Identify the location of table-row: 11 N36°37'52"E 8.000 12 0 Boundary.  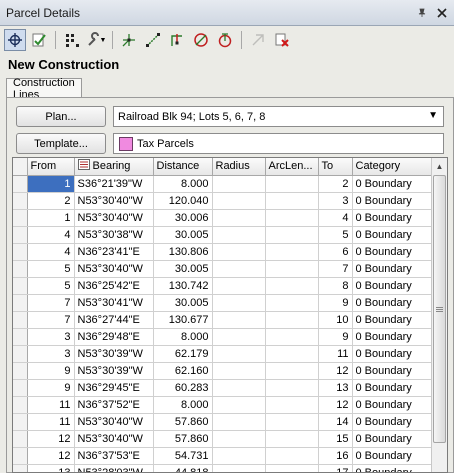
(223, 405).